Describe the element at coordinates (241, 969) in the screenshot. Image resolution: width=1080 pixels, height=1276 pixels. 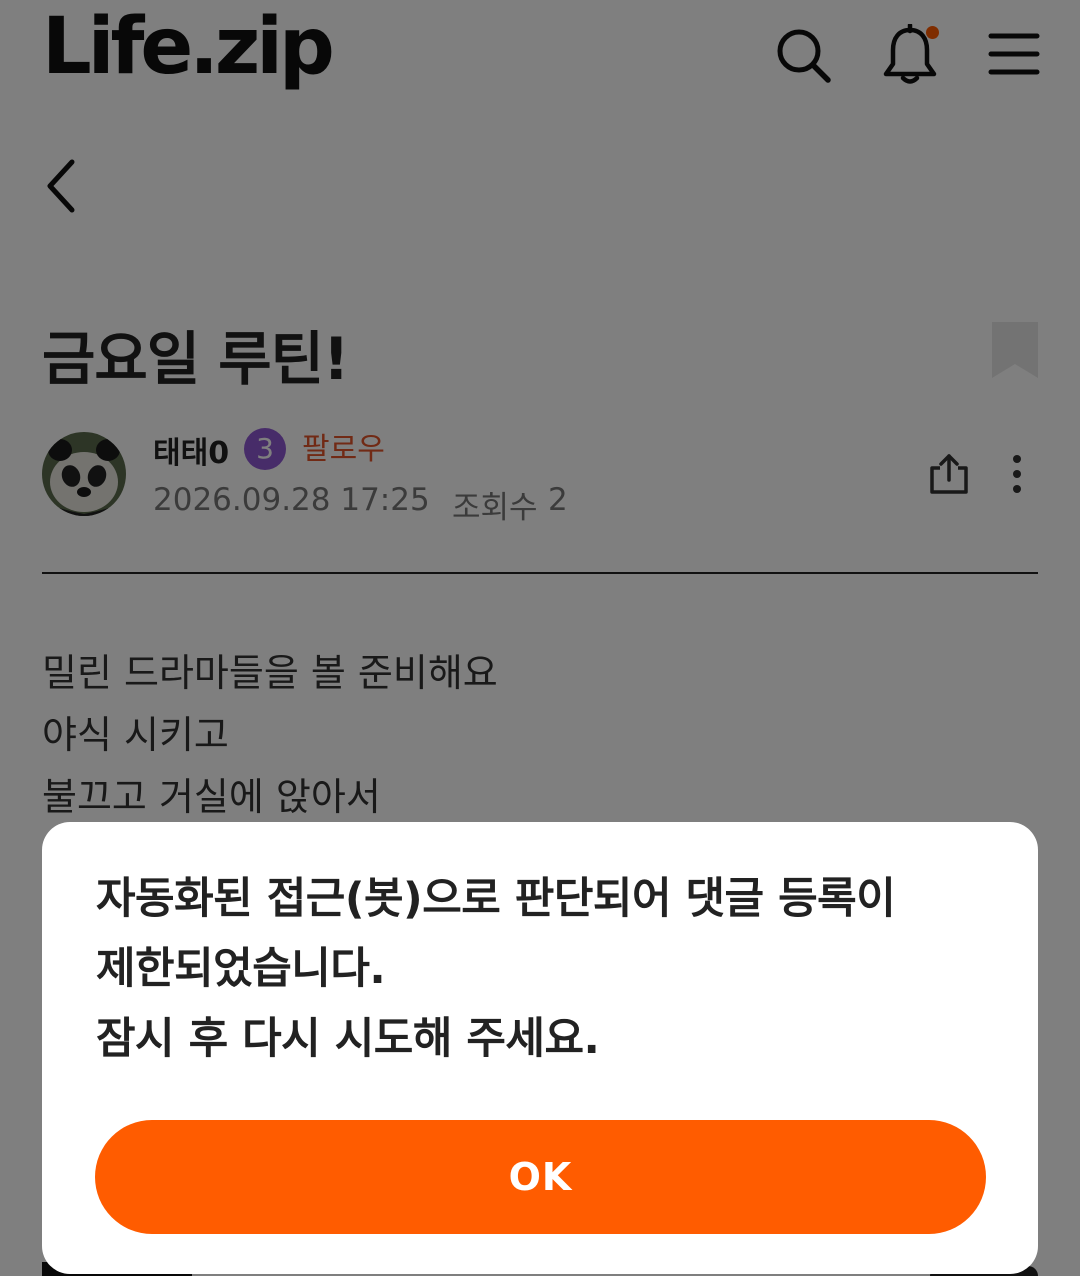
I see `dialog-message-line: 제한되었습니다.` at that location.